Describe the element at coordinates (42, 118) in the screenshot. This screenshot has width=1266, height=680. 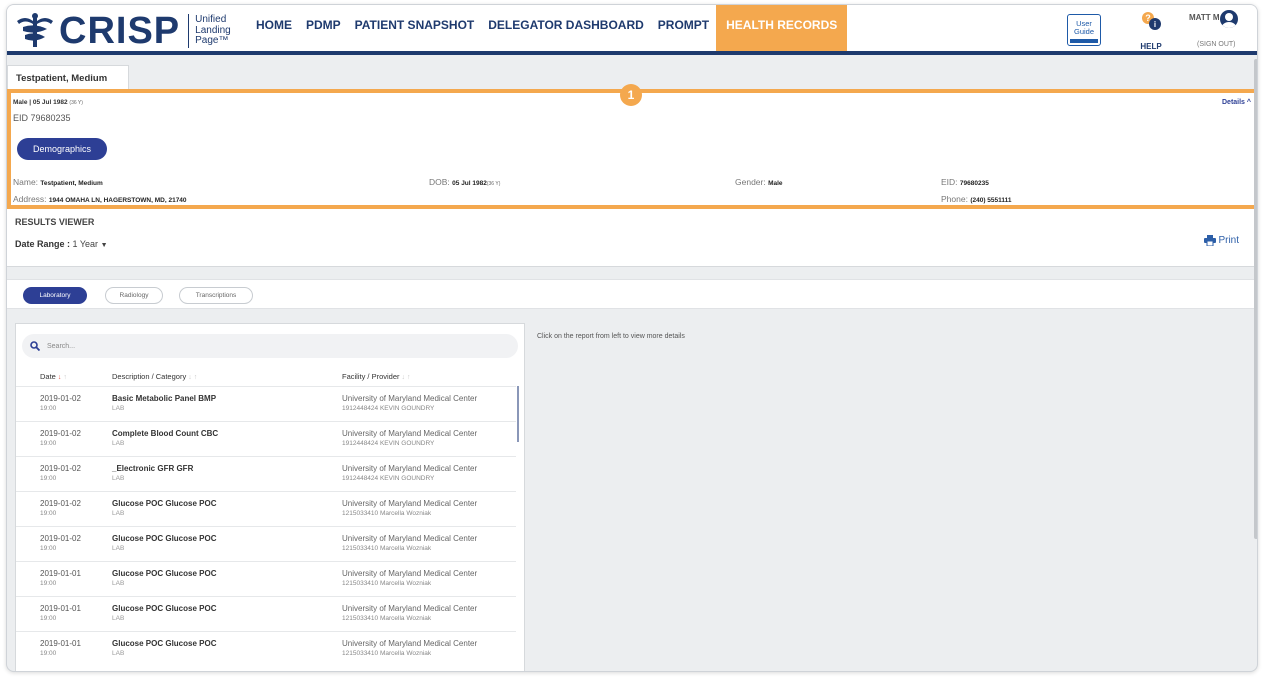
I see `summary-eid: EID 79680235` at that location.